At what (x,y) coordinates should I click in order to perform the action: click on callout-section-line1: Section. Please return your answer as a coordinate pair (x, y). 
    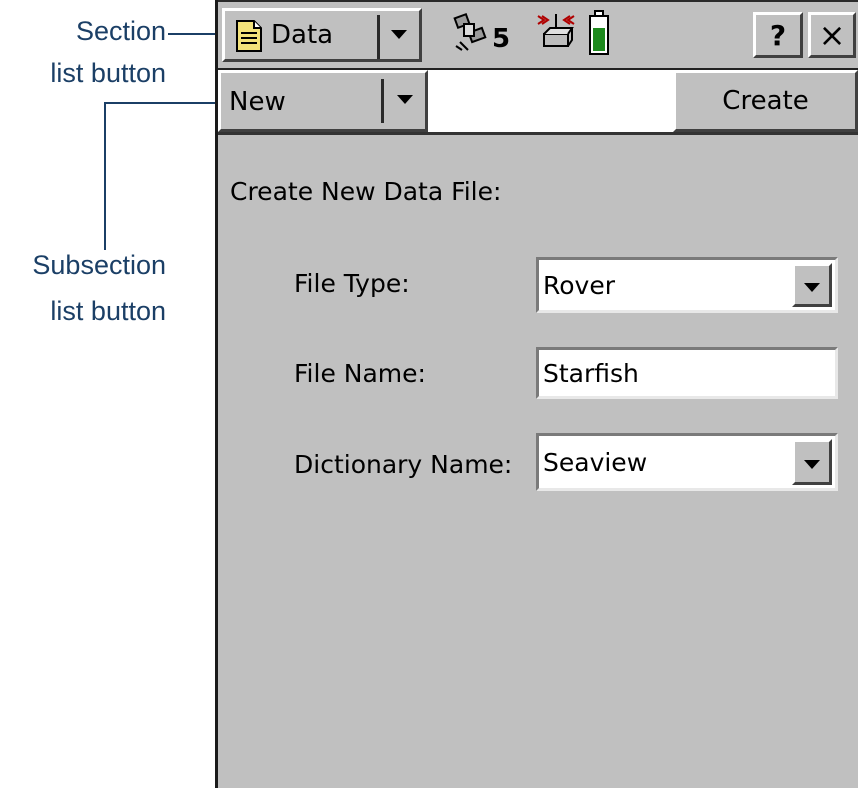
    Looking at the image, I should click on (120, 31).